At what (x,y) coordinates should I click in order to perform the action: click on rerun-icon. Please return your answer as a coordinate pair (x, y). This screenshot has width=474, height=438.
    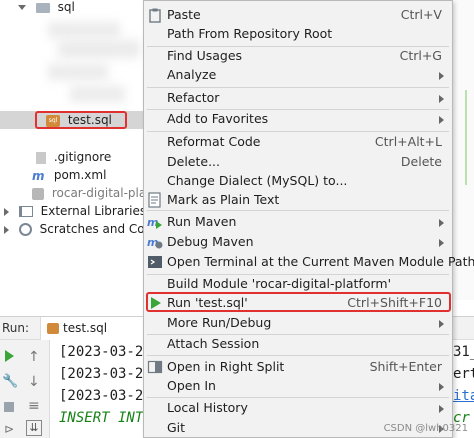
    Looking at the image, I should click on (9, 356).